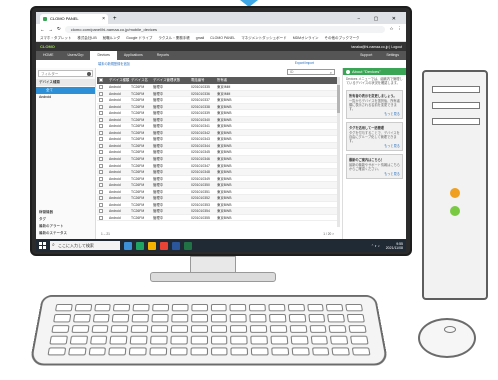 This screenshot has height=380, width=498. I want to click on nav-support: Support, so click(366, 55).